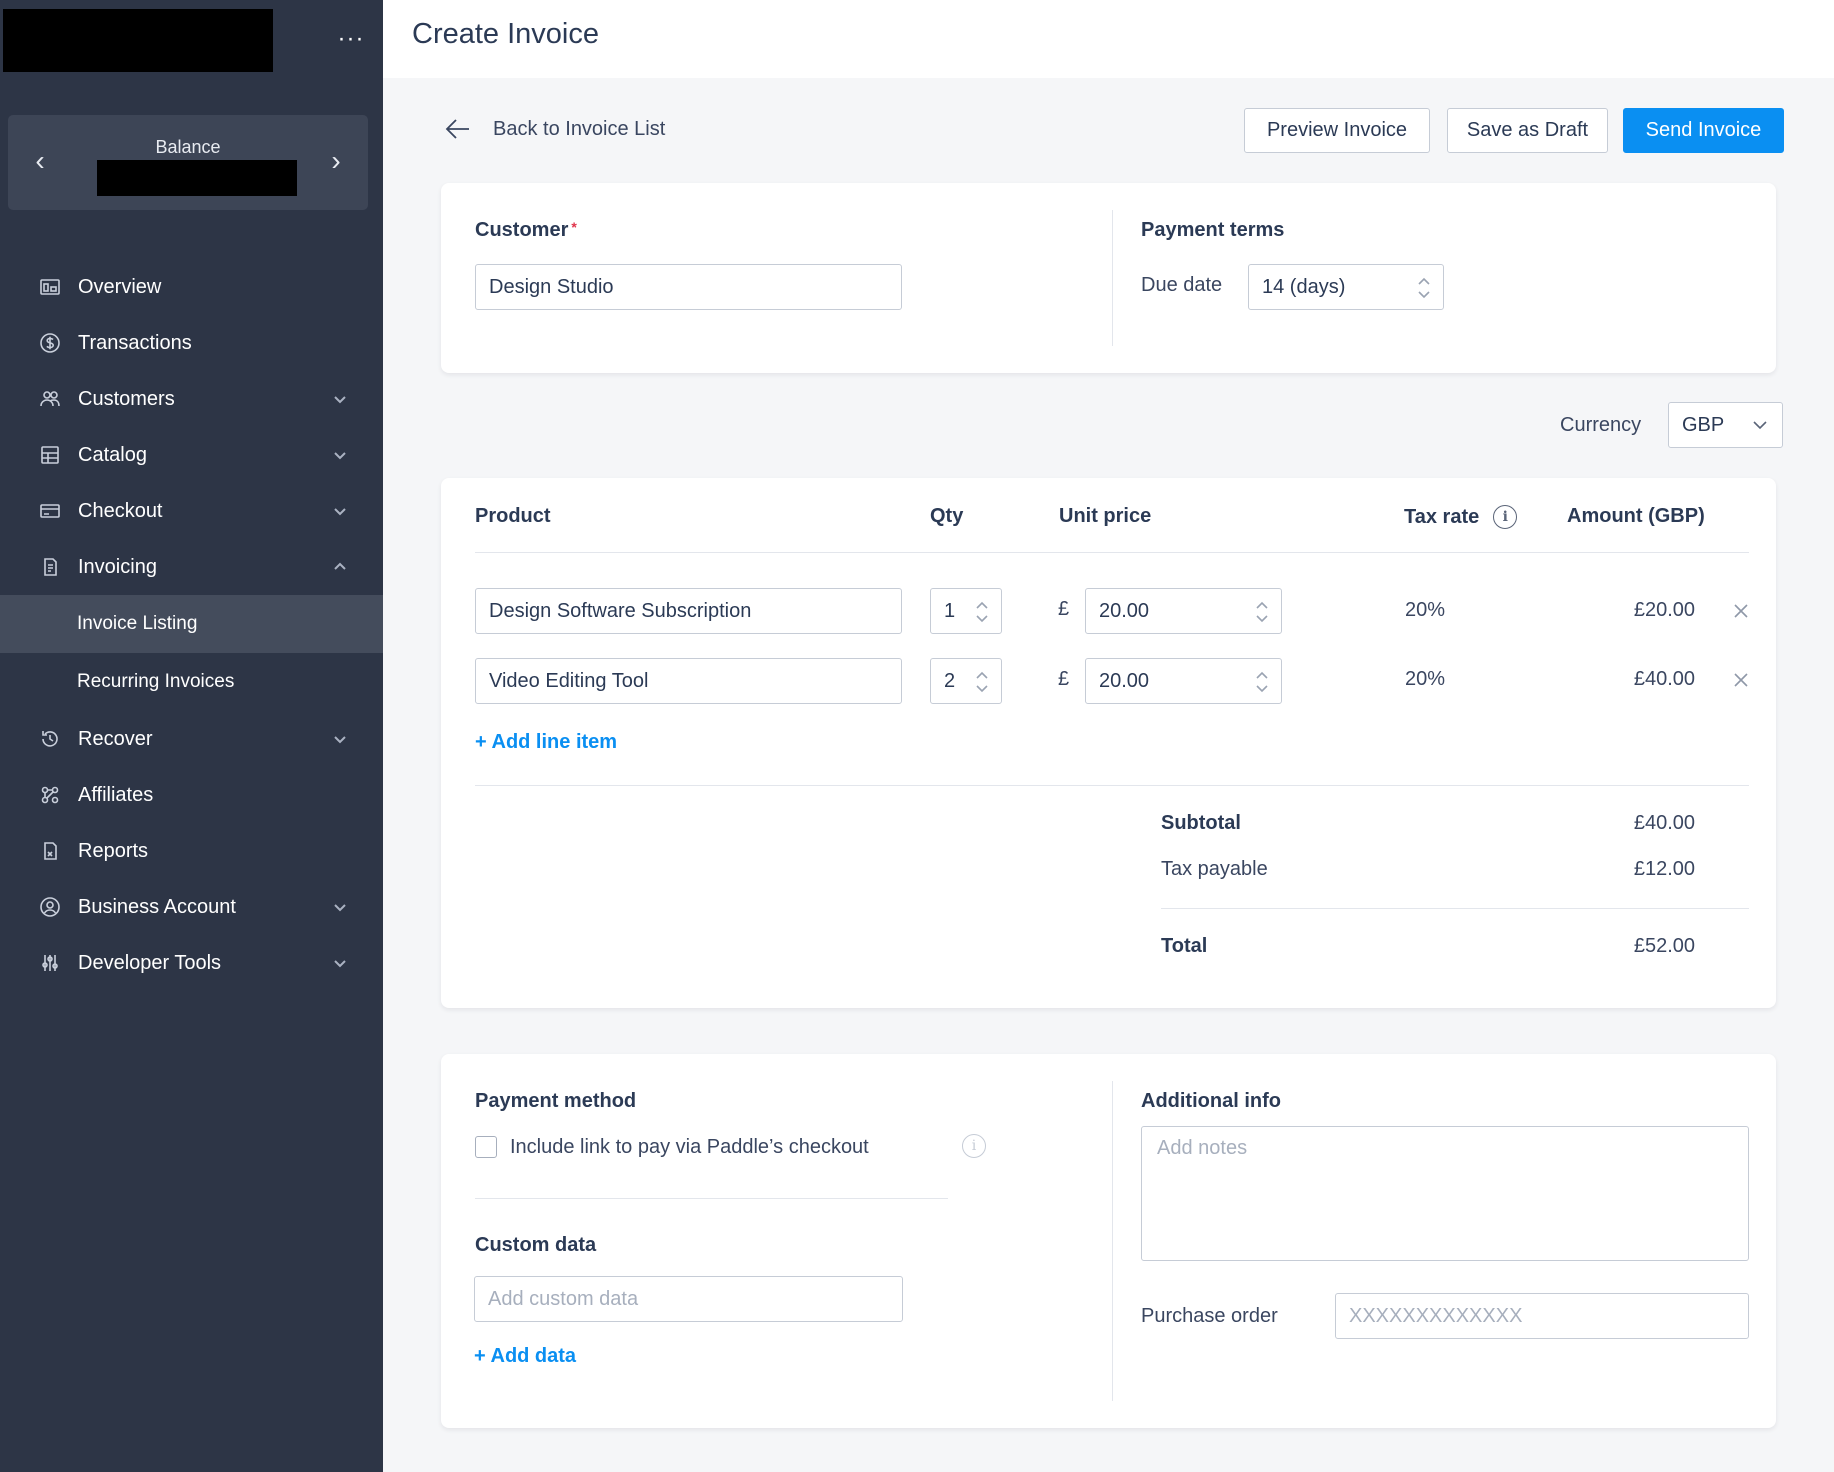 This screenshot has height=1472, width=1834. What do you see at coordinates (50, 567) in the screenshot?
I see `invoice-icon` at bounding box center [50, 567].